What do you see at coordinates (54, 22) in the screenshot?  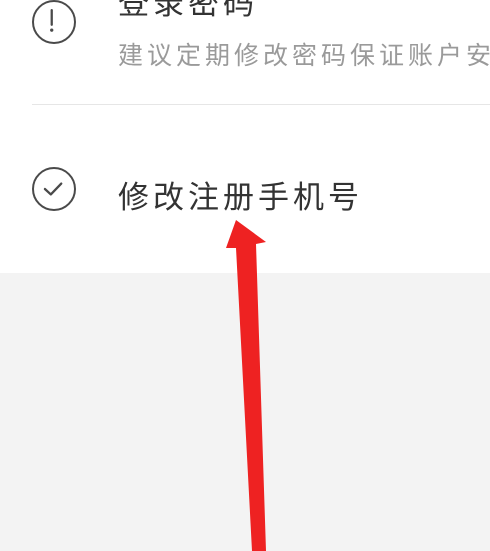 I see `warning-icon` at bounding box center [54, 22].